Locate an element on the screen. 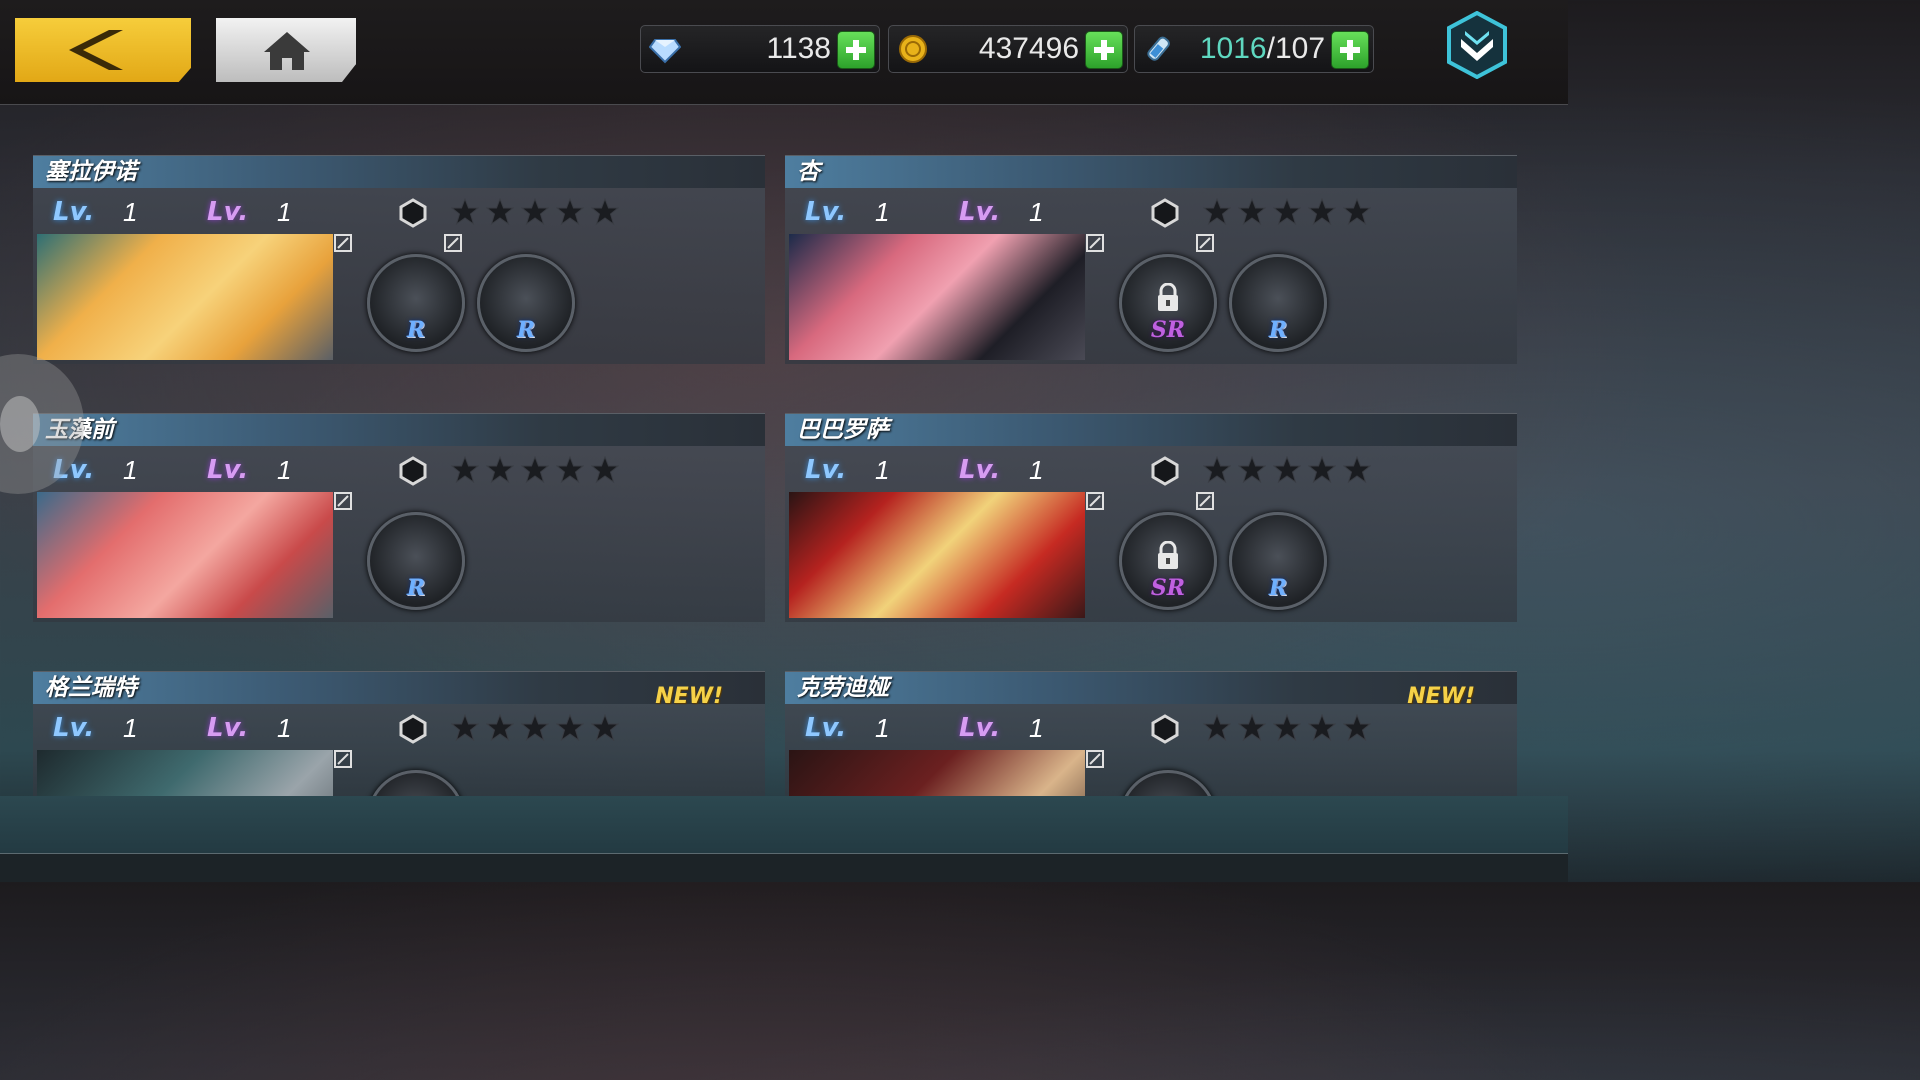  diamond-value: 1138 is located at coordinates (798, 48).